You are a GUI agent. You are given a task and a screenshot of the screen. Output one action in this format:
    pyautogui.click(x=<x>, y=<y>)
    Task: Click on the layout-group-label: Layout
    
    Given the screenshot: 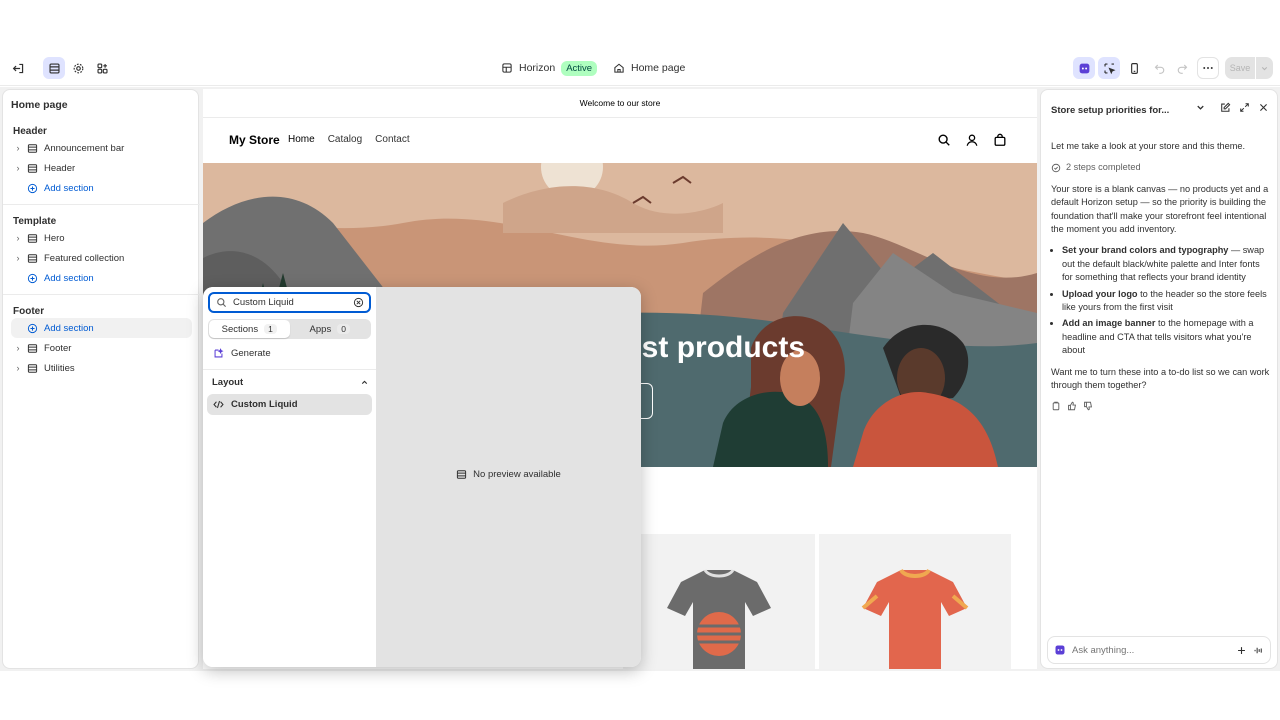 What is the action you would take?
    pyautogui.click(x=228, y=382)
    